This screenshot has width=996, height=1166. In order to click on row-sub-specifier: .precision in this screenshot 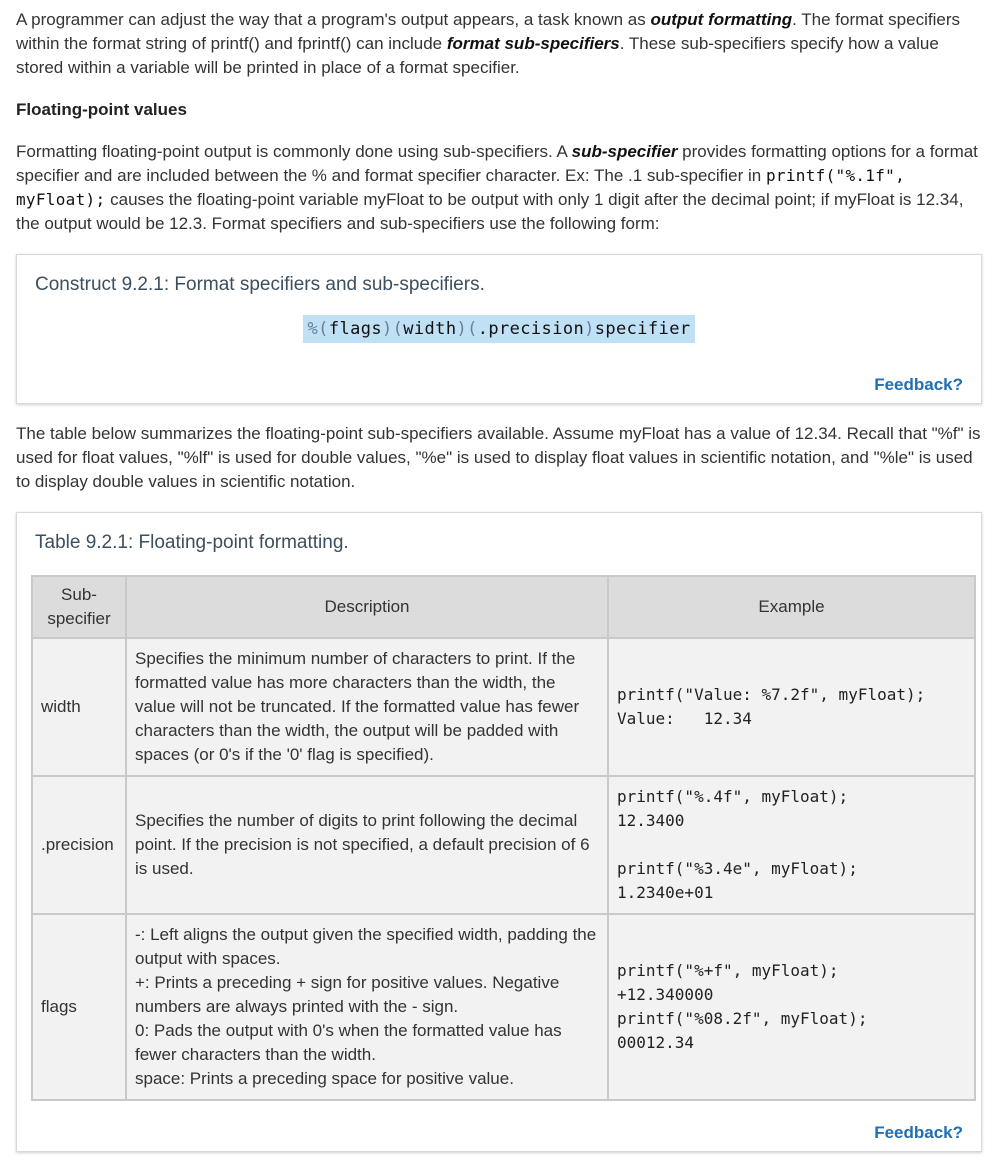, I will do `click(79, 845)`.